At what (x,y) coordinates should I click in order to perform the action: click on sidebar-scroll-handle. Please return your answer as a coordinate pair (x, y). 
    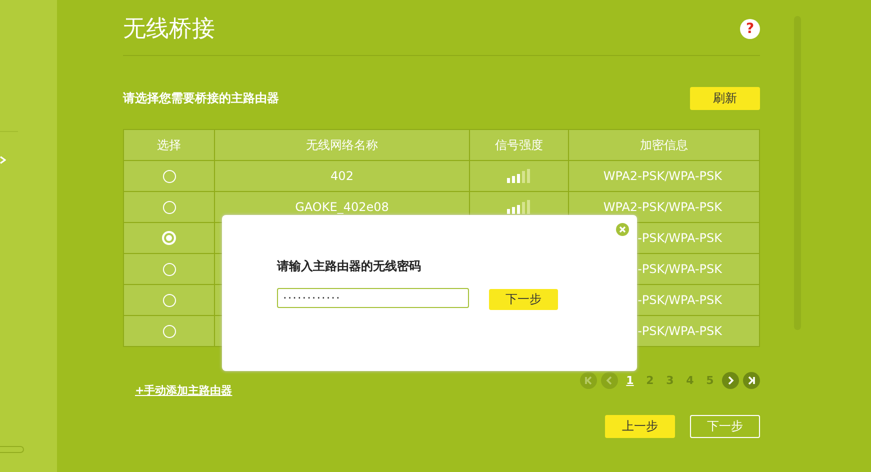
    Looking at the image, I should click on (12, 449).